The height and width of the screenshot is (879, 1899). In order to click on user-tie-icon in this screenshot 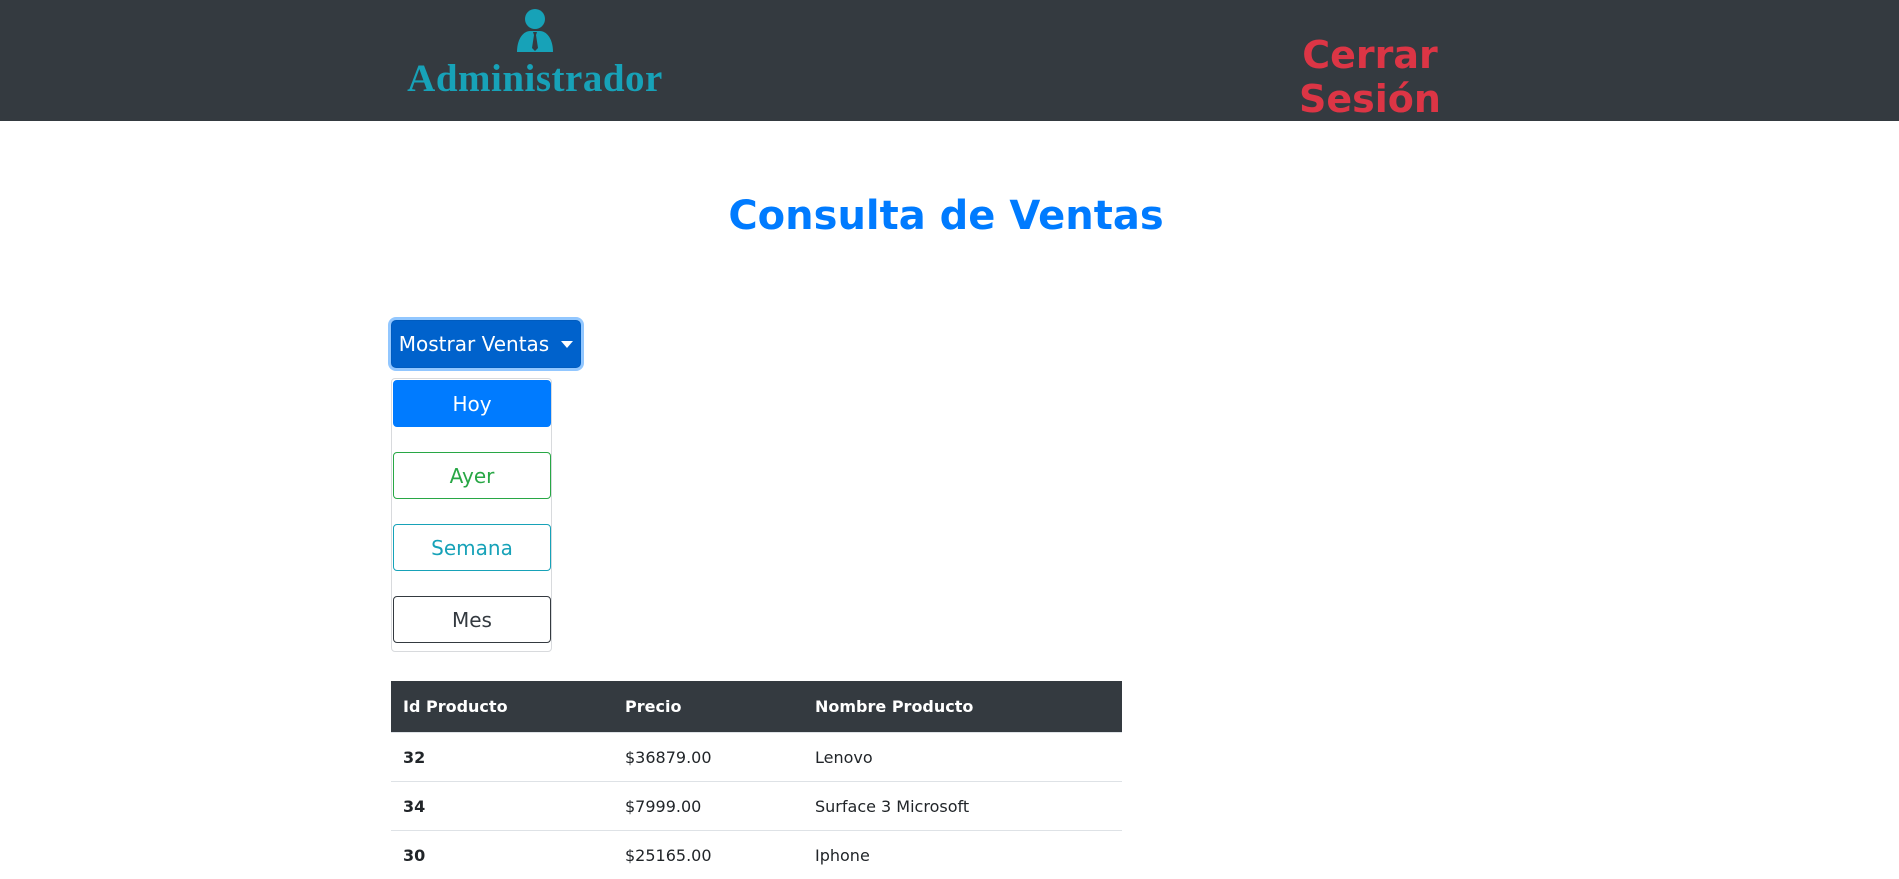, I will do `click(535, 30)`.